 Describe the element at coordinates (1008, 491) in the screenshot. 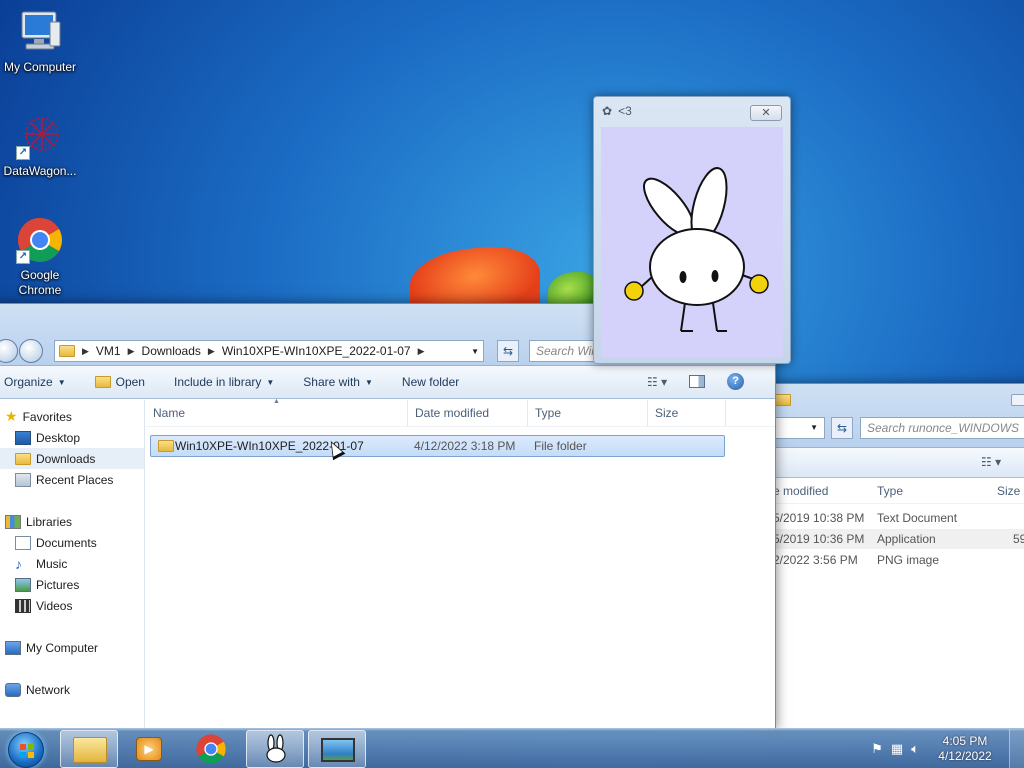

I see `back-column-size: Size` at that location.